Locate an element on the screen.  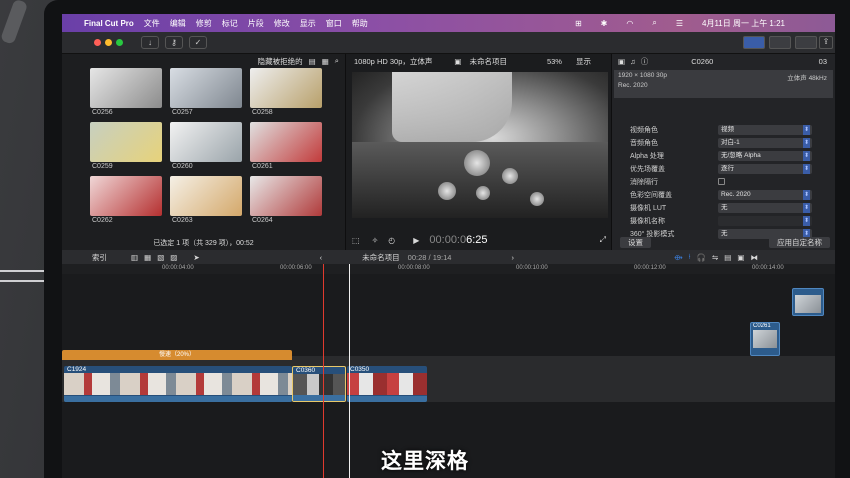
background-tasks-button: ✓ is located at coordinates (198, 42).